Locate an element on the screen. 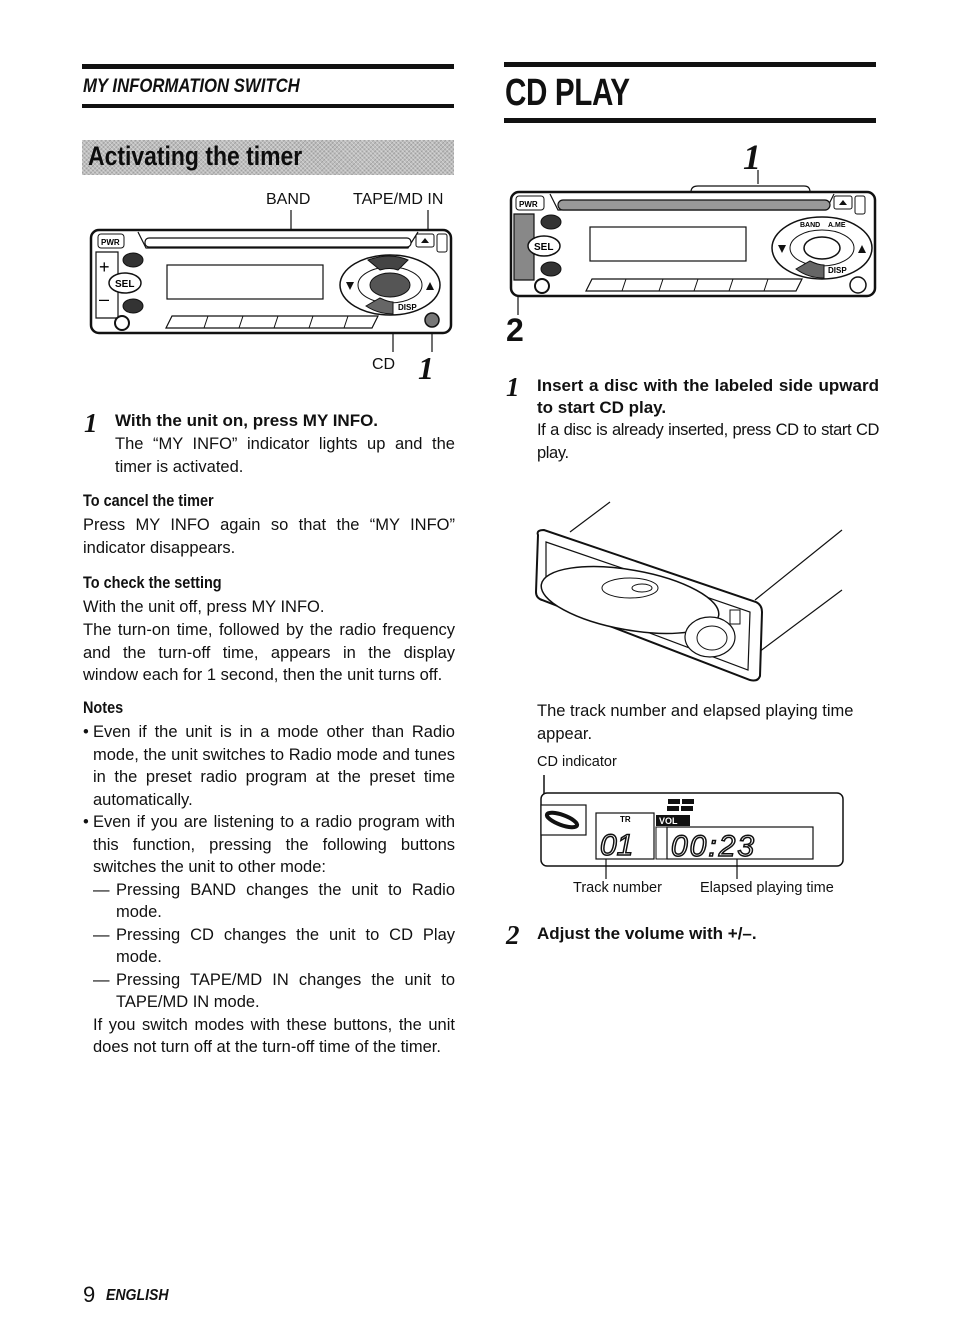  callout-step-1: 1 is located at coordinates (426, 368).